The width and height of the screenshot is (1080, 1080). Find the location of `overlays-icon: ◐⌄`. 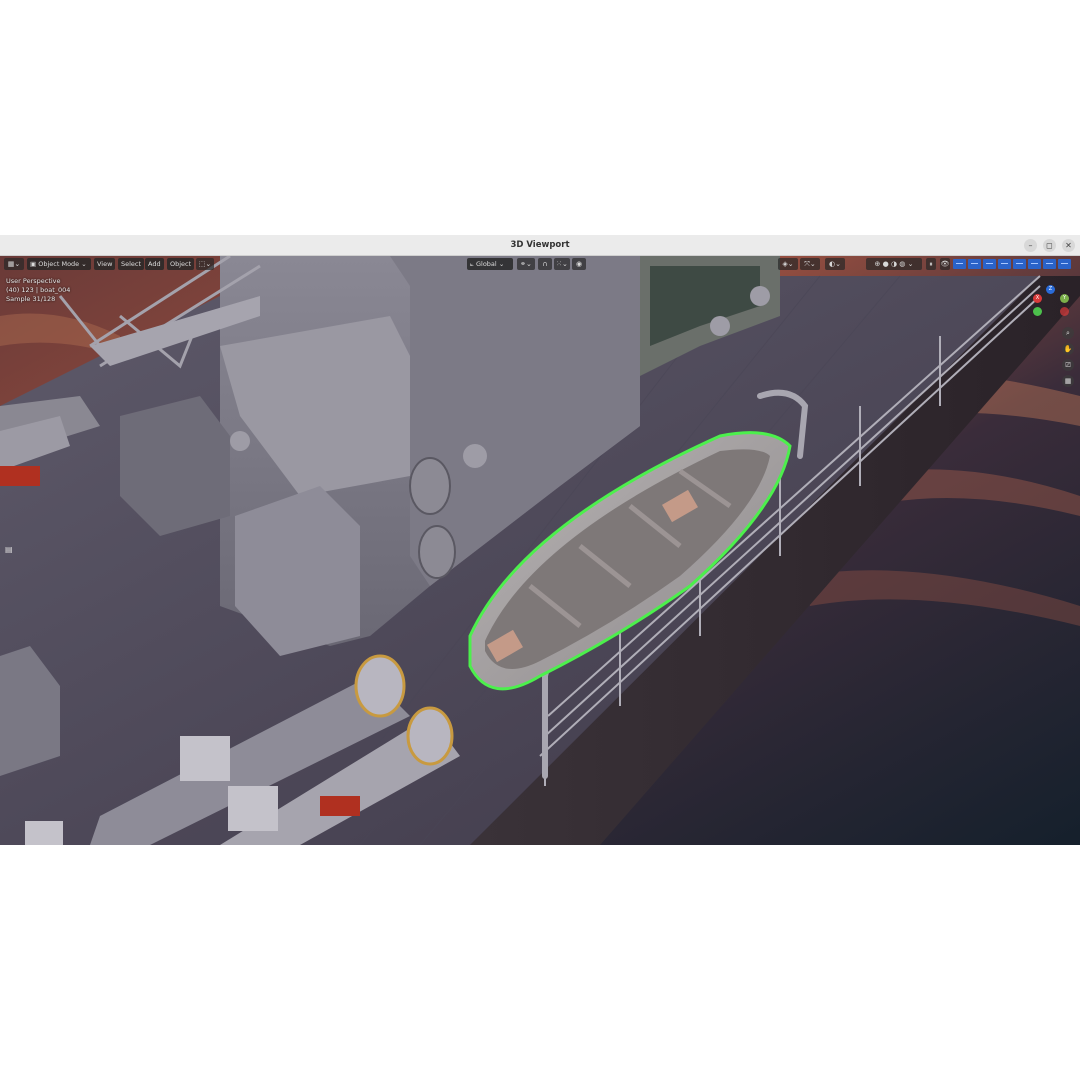

overlays-icon: ◐⌄ is located at coordinates (835, 264).